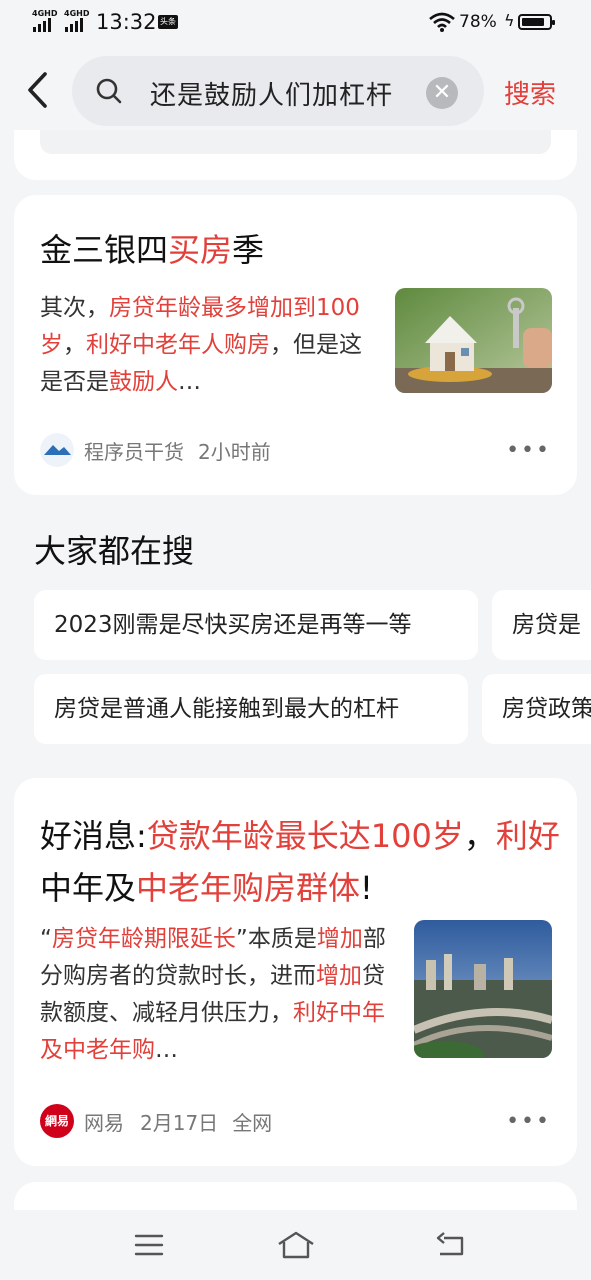 The image size is (591, 1280). I want to click on search-query-text: 还是鼓励人们加杠杆, so click(271, 93).